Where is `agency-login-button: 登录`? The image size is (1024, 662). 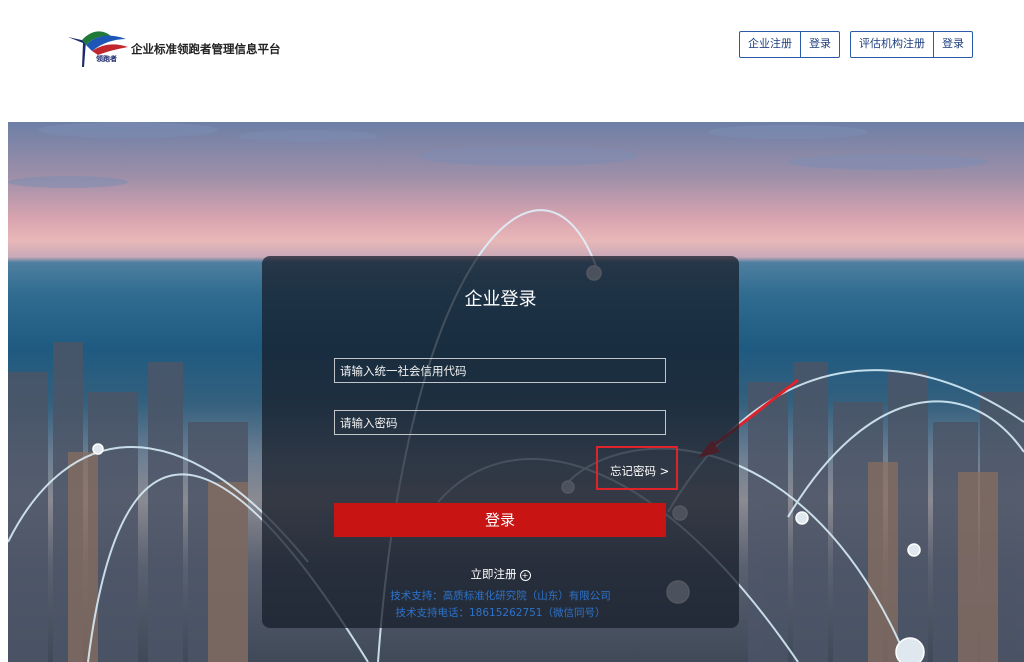
agency-login-button: 登录 is located at coordinates (952, 44).